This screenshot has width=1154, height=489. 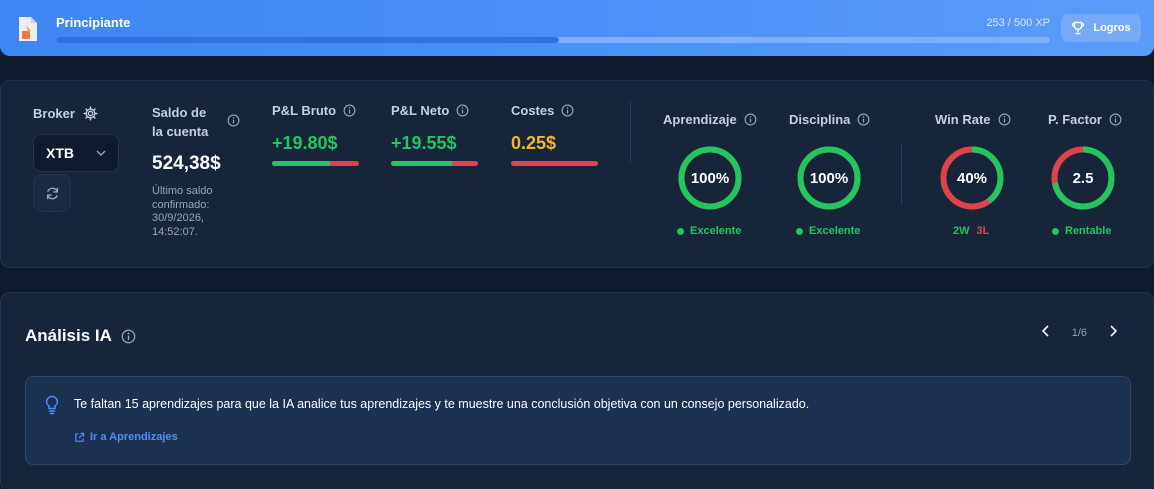 What do you see at coordinates (963, 119) in the screenshot?
I see `win-rate-label: Win Rate` at bounding box center [963, 119].